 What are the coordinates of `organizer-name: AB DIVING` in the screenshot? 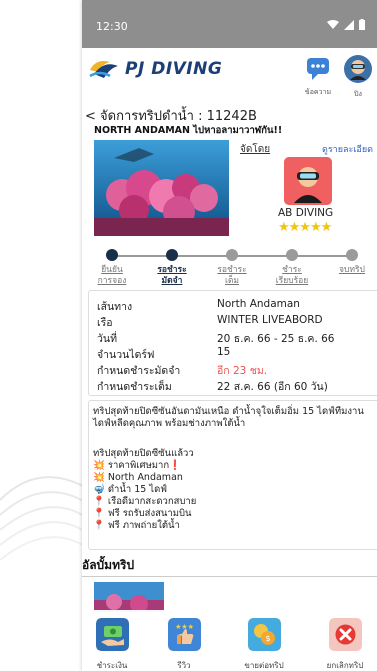 It's located at (306, 213).